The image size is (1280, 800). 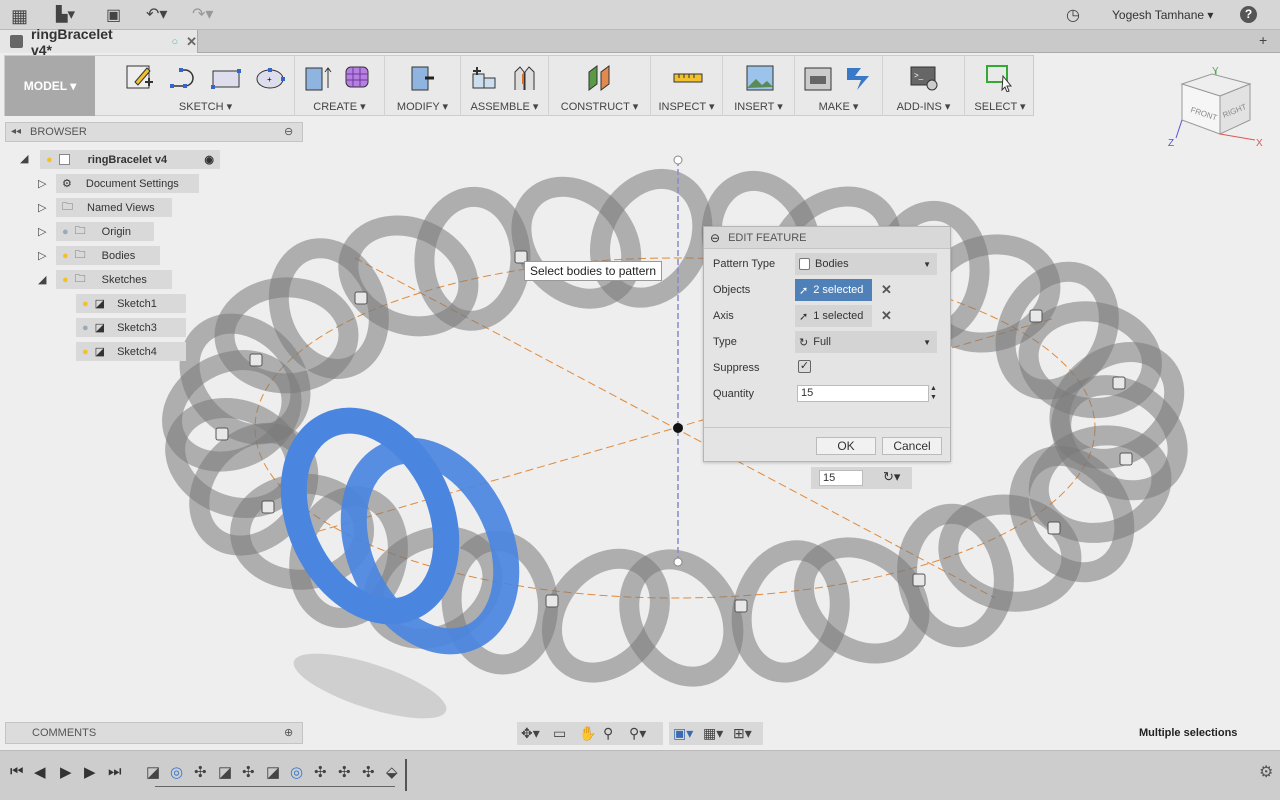 What do you see at coordinates (422, 78) in the screenshot?
I see `press-pull-icon` at bounding box center [422, 78].